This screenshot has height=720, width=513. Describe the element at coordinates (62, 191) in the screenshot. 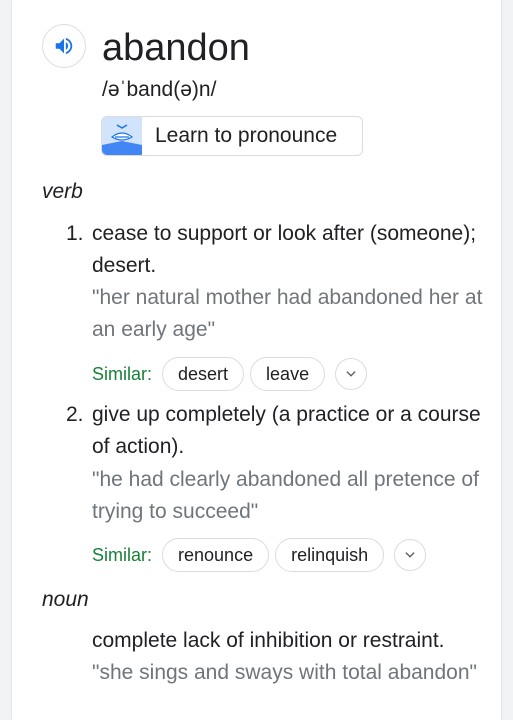

I see `part-of-speech-verb: verb` at that location.